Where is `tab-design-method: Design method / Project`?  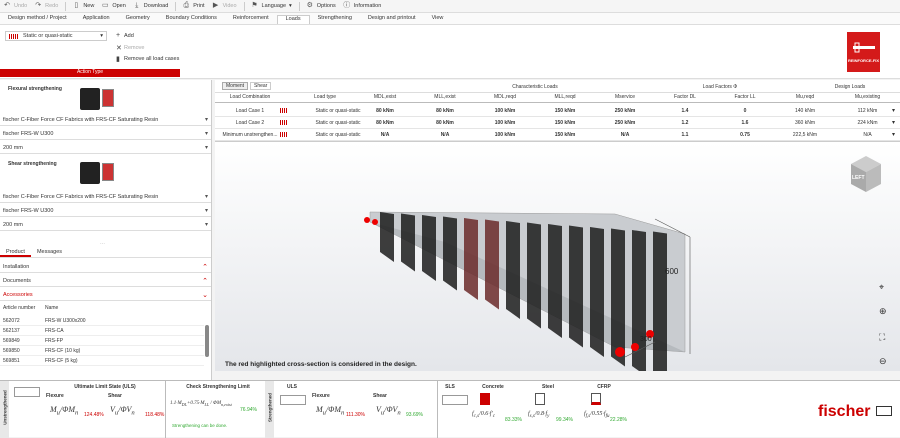
tab-design-method: Design method / Project is located at coordinates (37, 19).